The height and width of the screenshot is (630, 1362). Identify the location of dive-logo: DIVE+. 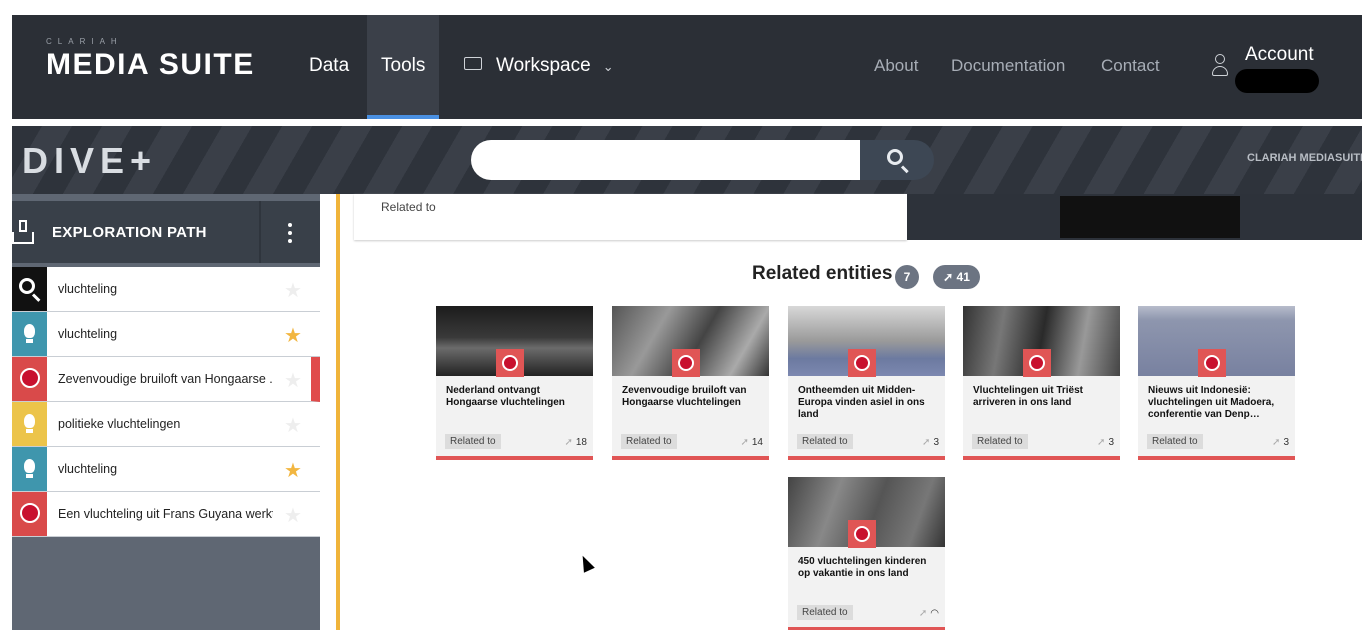
(89, 161).